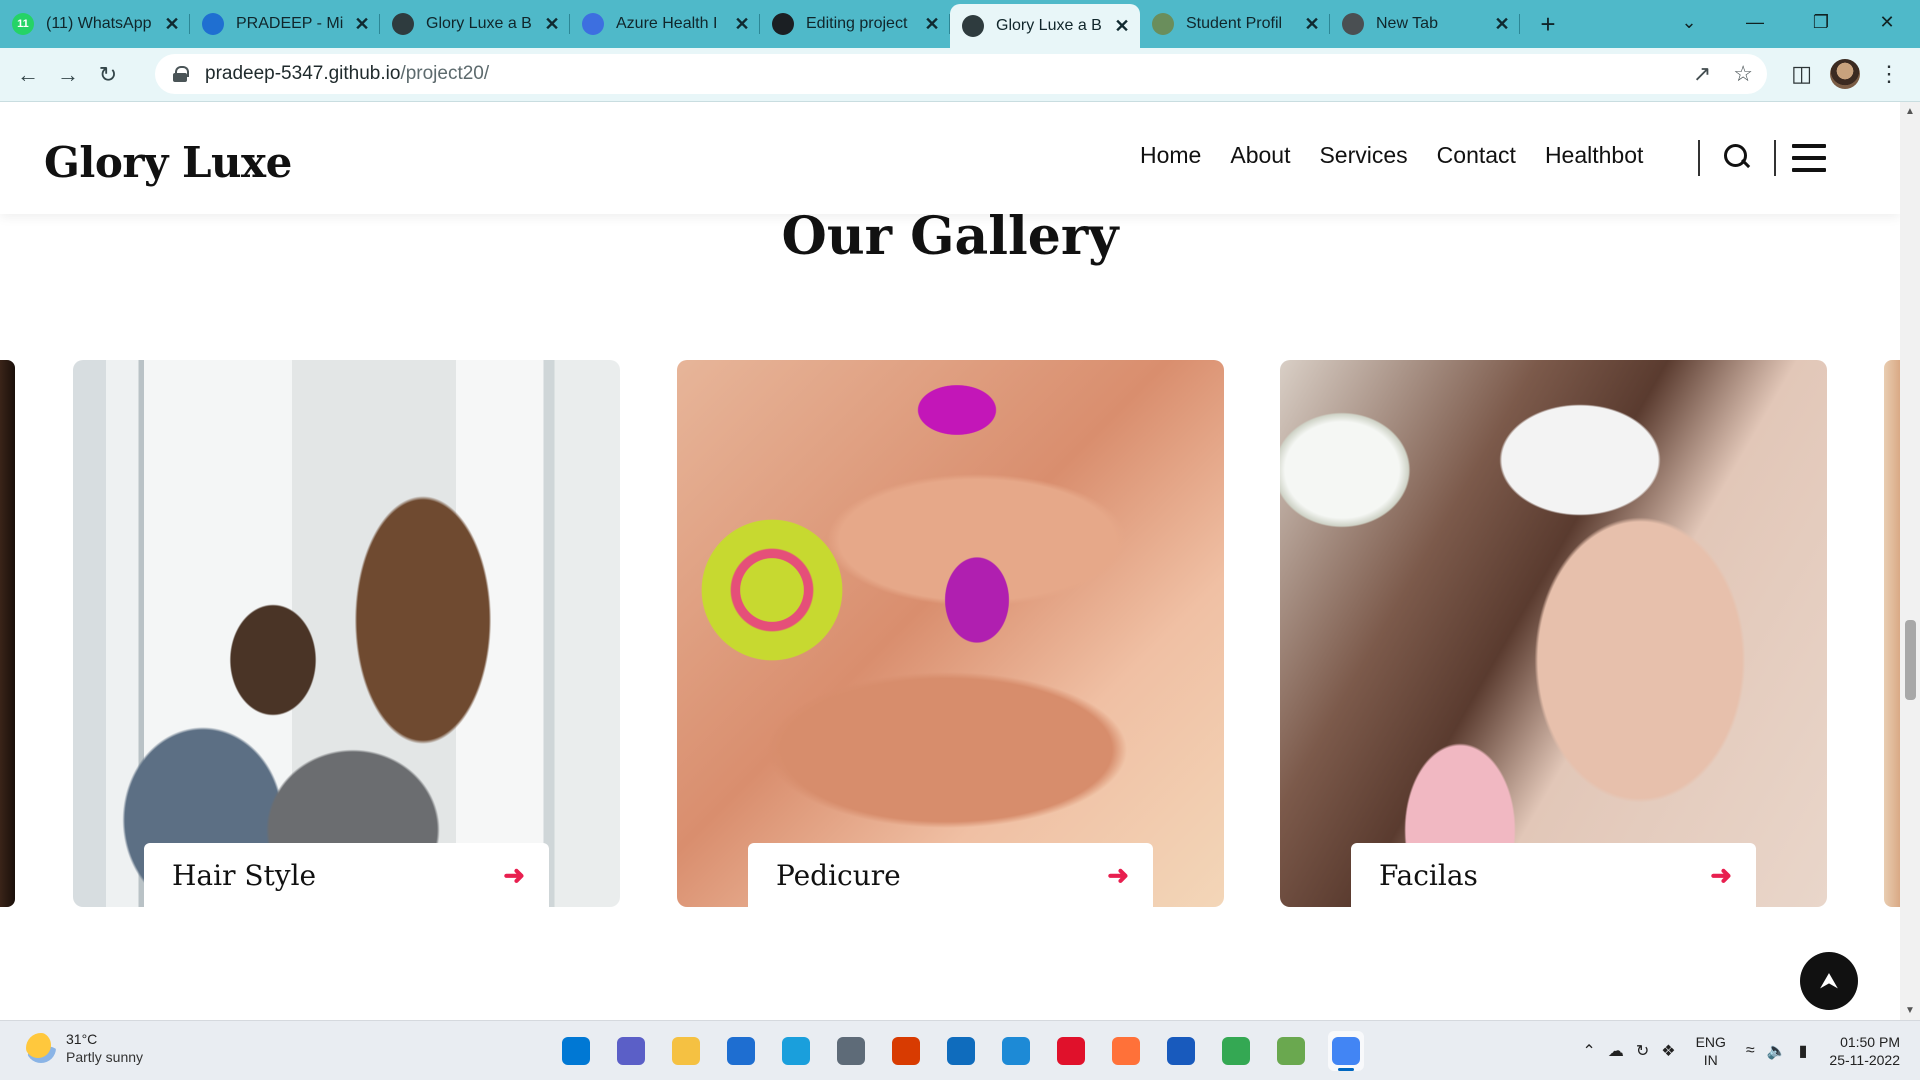  What do you see at coordinates (783, 24) in the screenshot?
I see `github-icon` at bounding box center [783, 24].